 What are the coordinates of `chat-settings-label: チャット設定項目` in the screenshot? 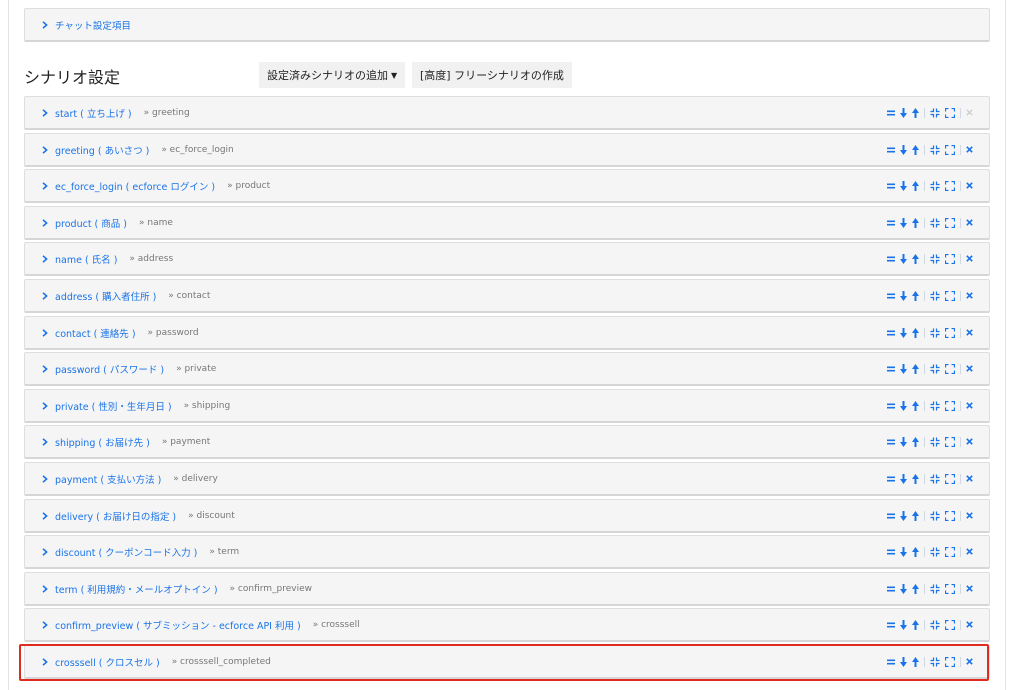 It's located at (93, 25).